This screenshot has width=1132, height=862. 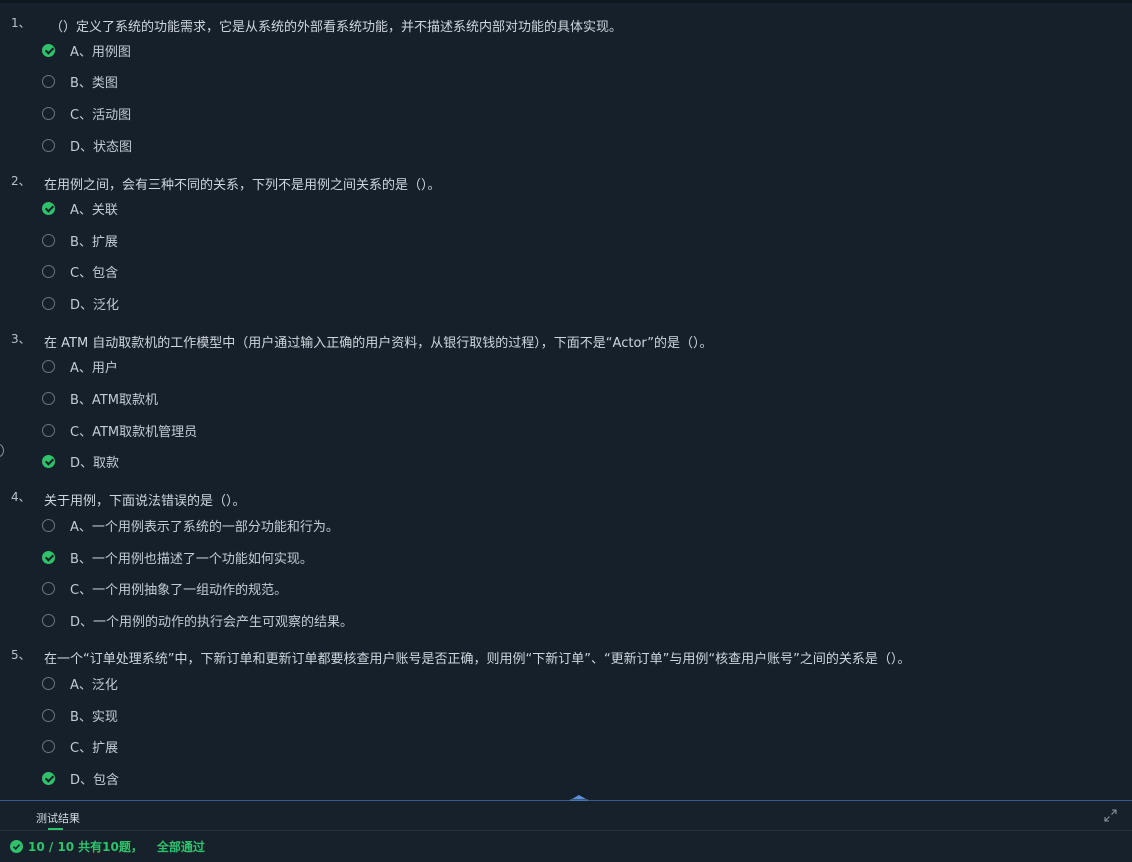 I want to click on option-a: A、关联, so click(x=80, y=208).